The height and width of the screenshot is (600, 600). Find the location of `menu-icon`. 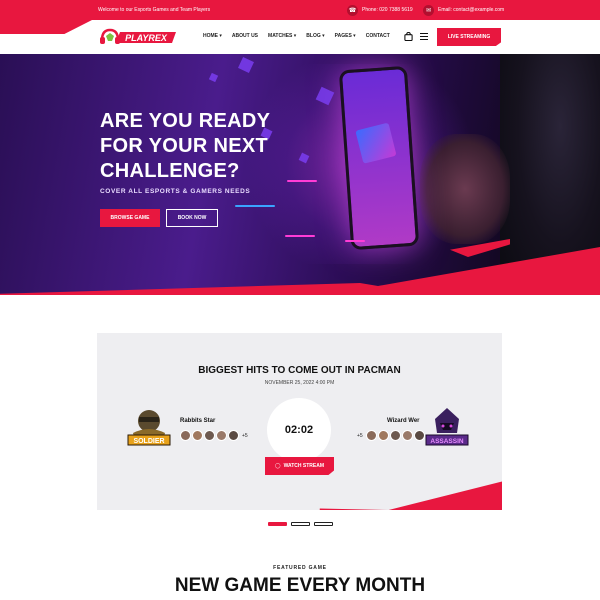

menu-icon is located at coordinates (424, 36).